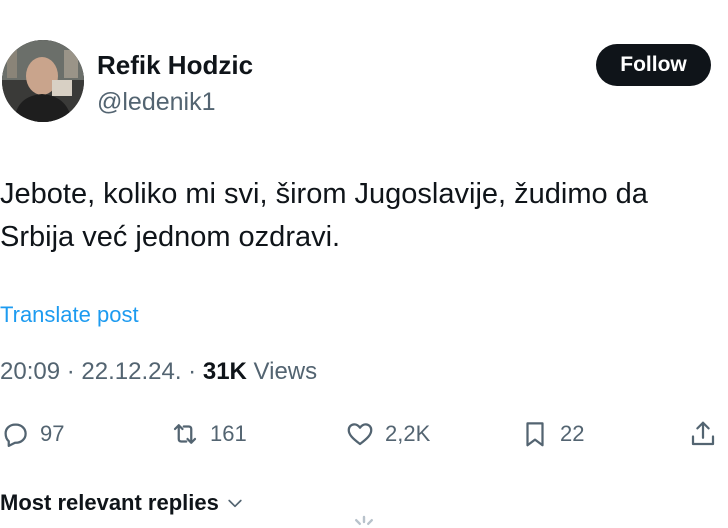  Describe the element at coordinates (408, 433) in the screenshot. I see `like-count: 2,2K` at that location.